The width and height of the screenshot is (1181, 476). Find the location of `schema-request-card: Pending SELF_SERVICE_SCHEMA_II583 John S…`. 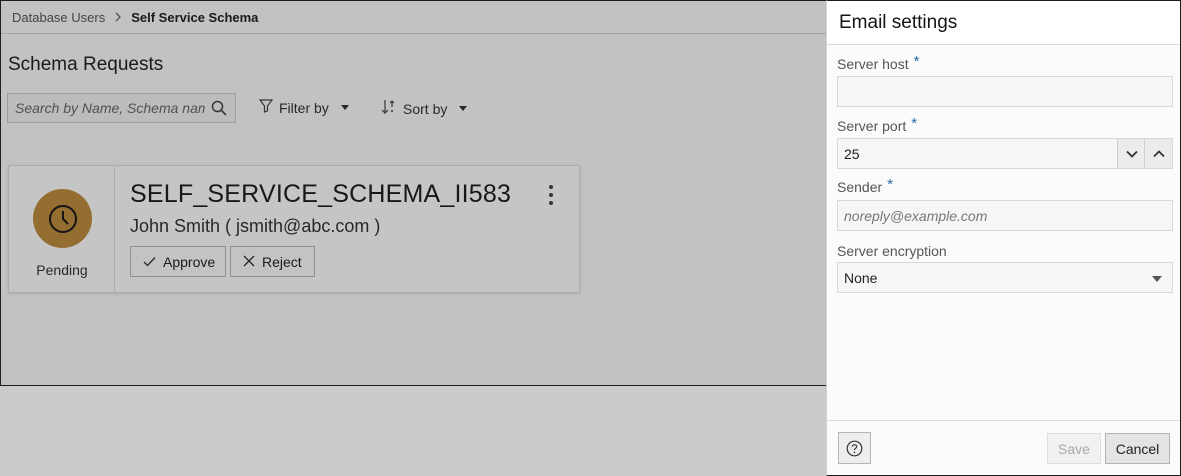

schema-request-card: Pending SELF_SERVICE_SCHEMA_II583 John S… is located at coordinates (294, 229).